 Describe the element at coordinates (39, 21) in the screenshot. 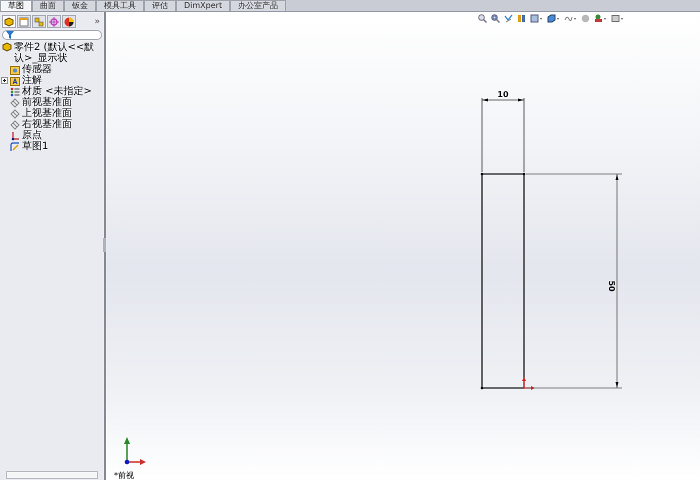

I see `configuration-tab` at that location.